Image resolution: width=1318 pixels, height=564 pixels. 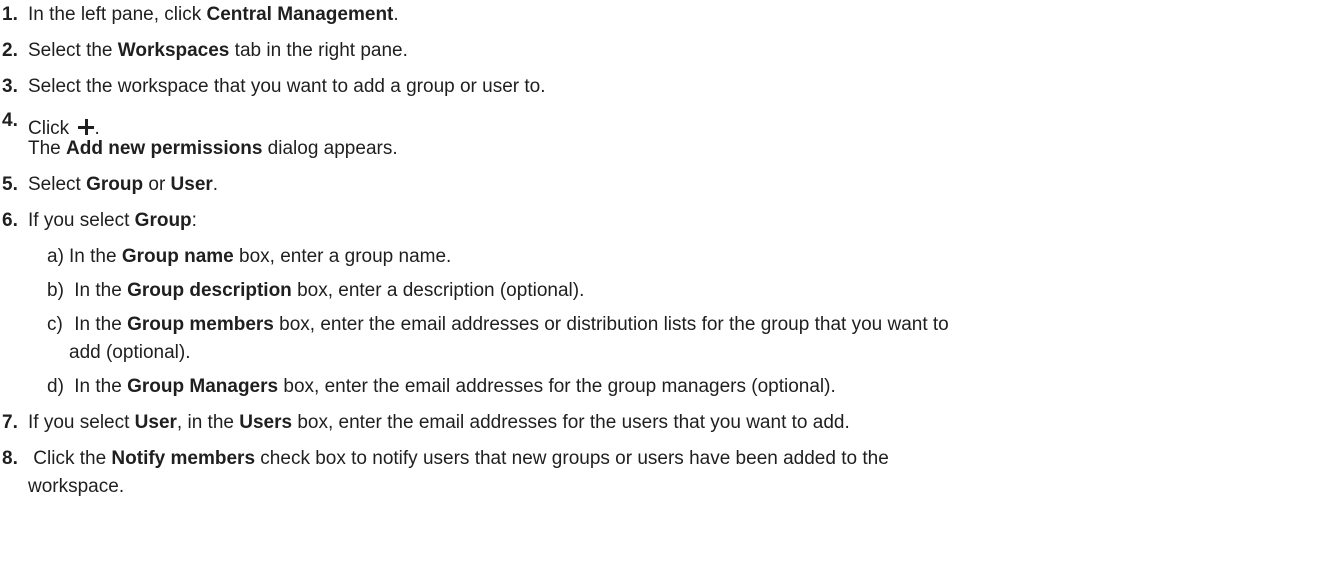 What do you see at coordinates (183, 458) in the screenshot?
I see `ui-term: Notify members` at bounding box center [183, 458].